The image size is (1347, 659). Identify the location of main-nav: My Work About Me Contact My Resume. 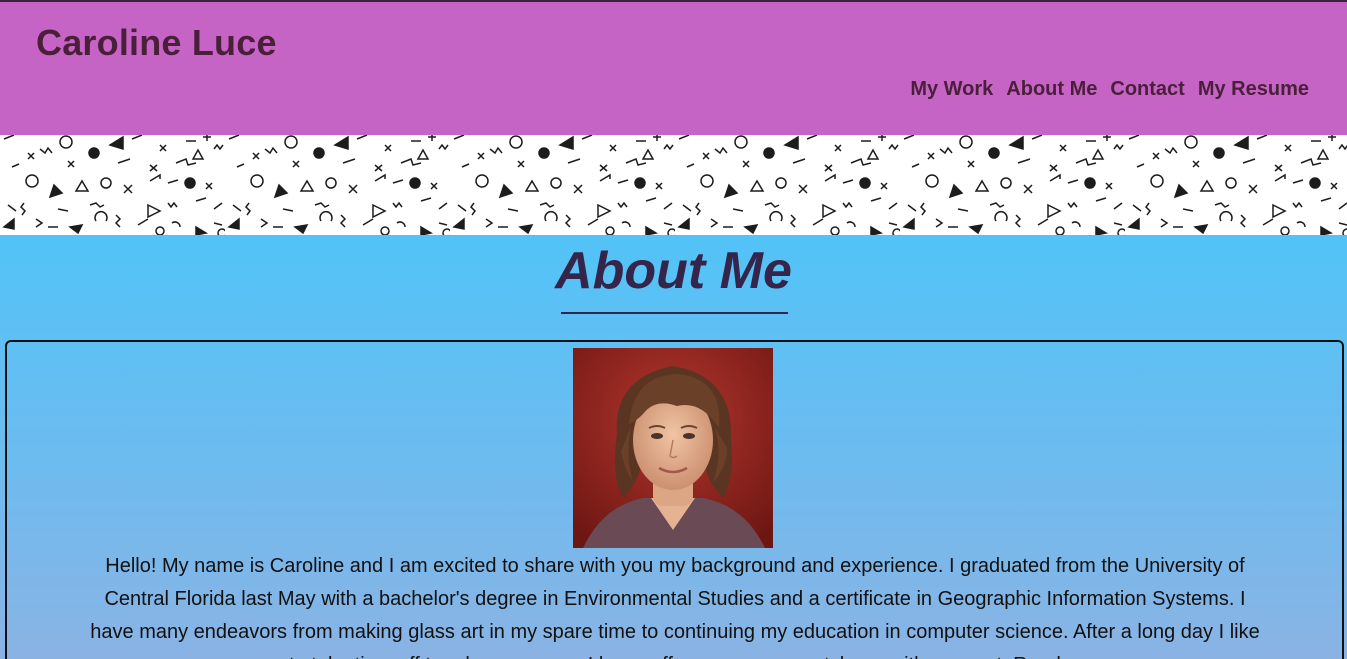
(1109, 89).